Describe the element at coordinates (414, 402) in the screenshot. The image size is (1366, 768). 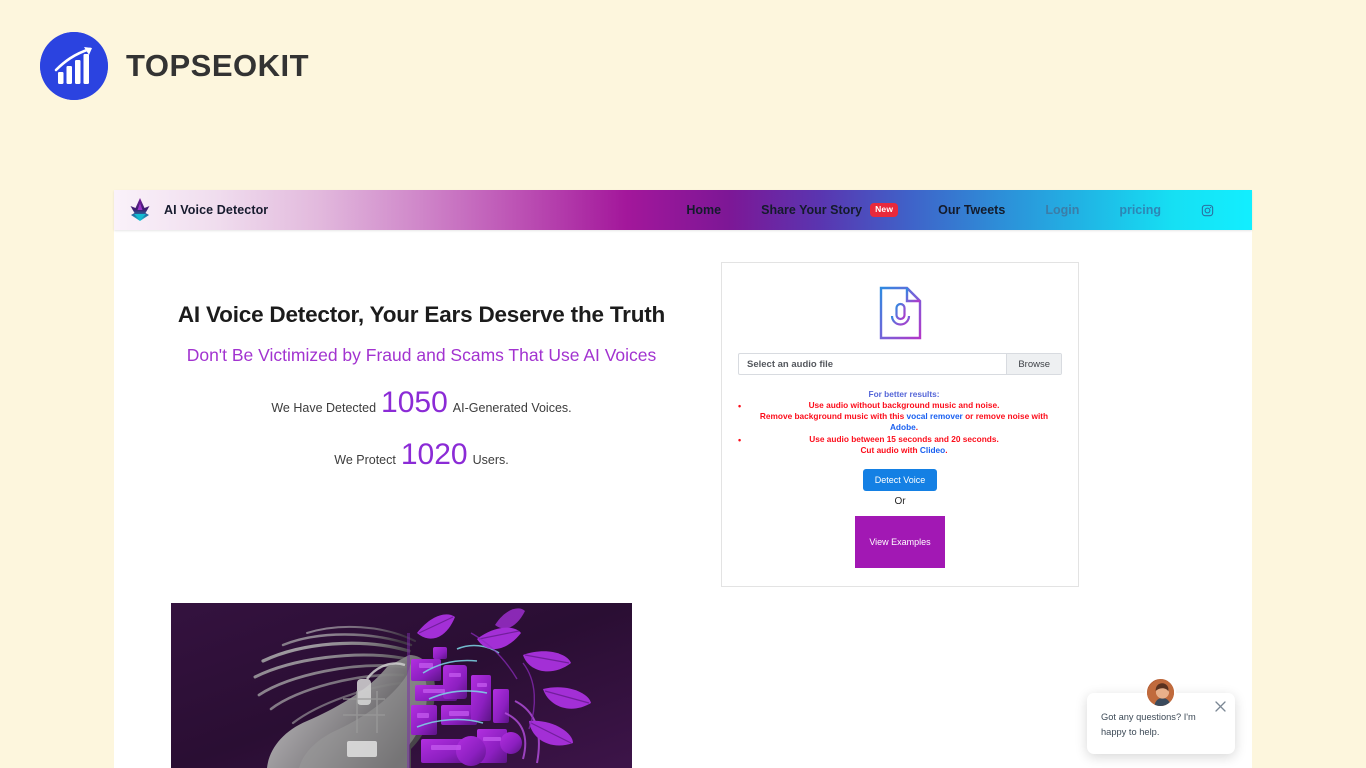
I see `stat-detected-number: 1050` at that location.